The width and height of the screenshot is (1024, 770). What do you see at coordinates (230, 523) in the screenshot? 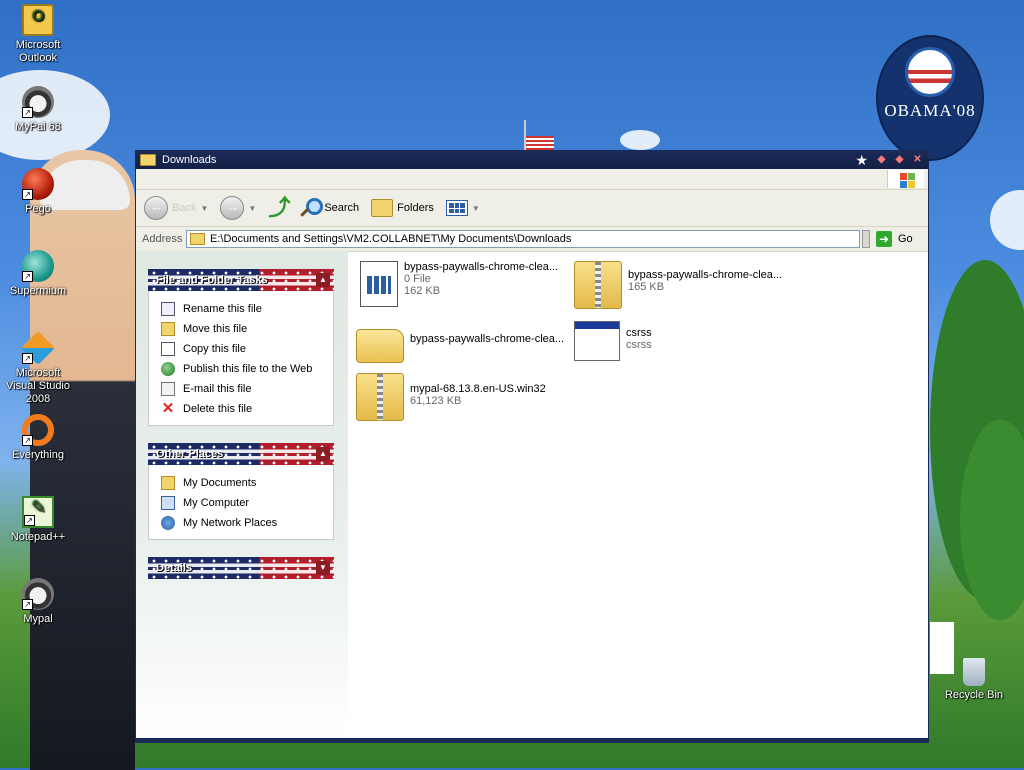
I see `task-label: My Network Places` at bounding box center [230, 523].